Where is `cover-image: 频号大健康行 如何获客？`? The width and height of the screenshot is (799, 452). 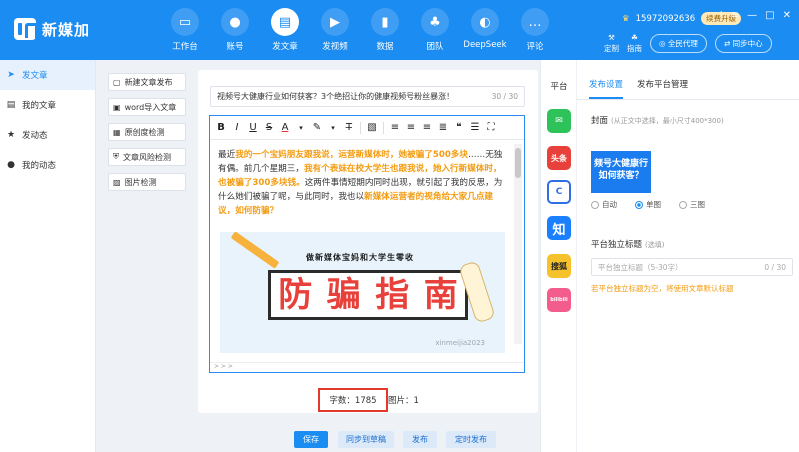
cover-image: 频号大健康行 如何获客？ is located at coordinates (621, 172).